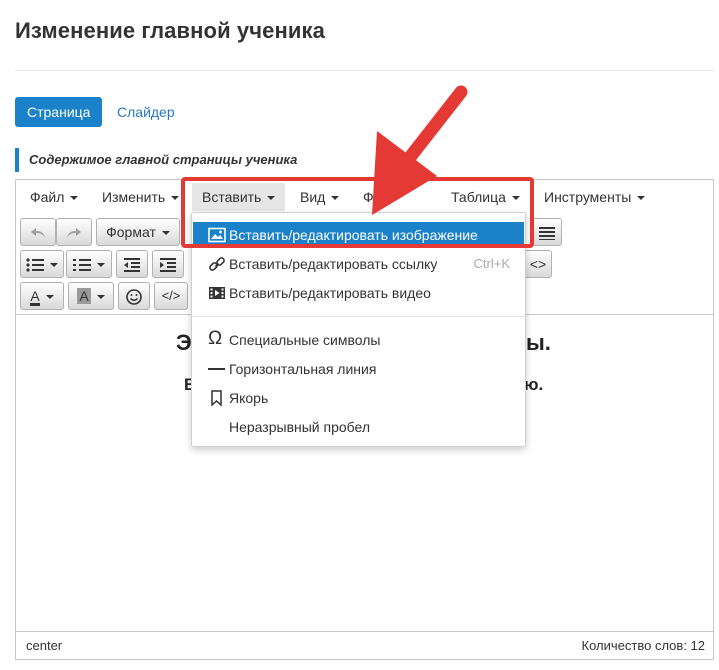 Image resolution: width=719 pixels, height=670 pixels. Describe the element at coordinates (184, 342) in the screenshot. I see `content-heading-fragment-left: Э` at that location.